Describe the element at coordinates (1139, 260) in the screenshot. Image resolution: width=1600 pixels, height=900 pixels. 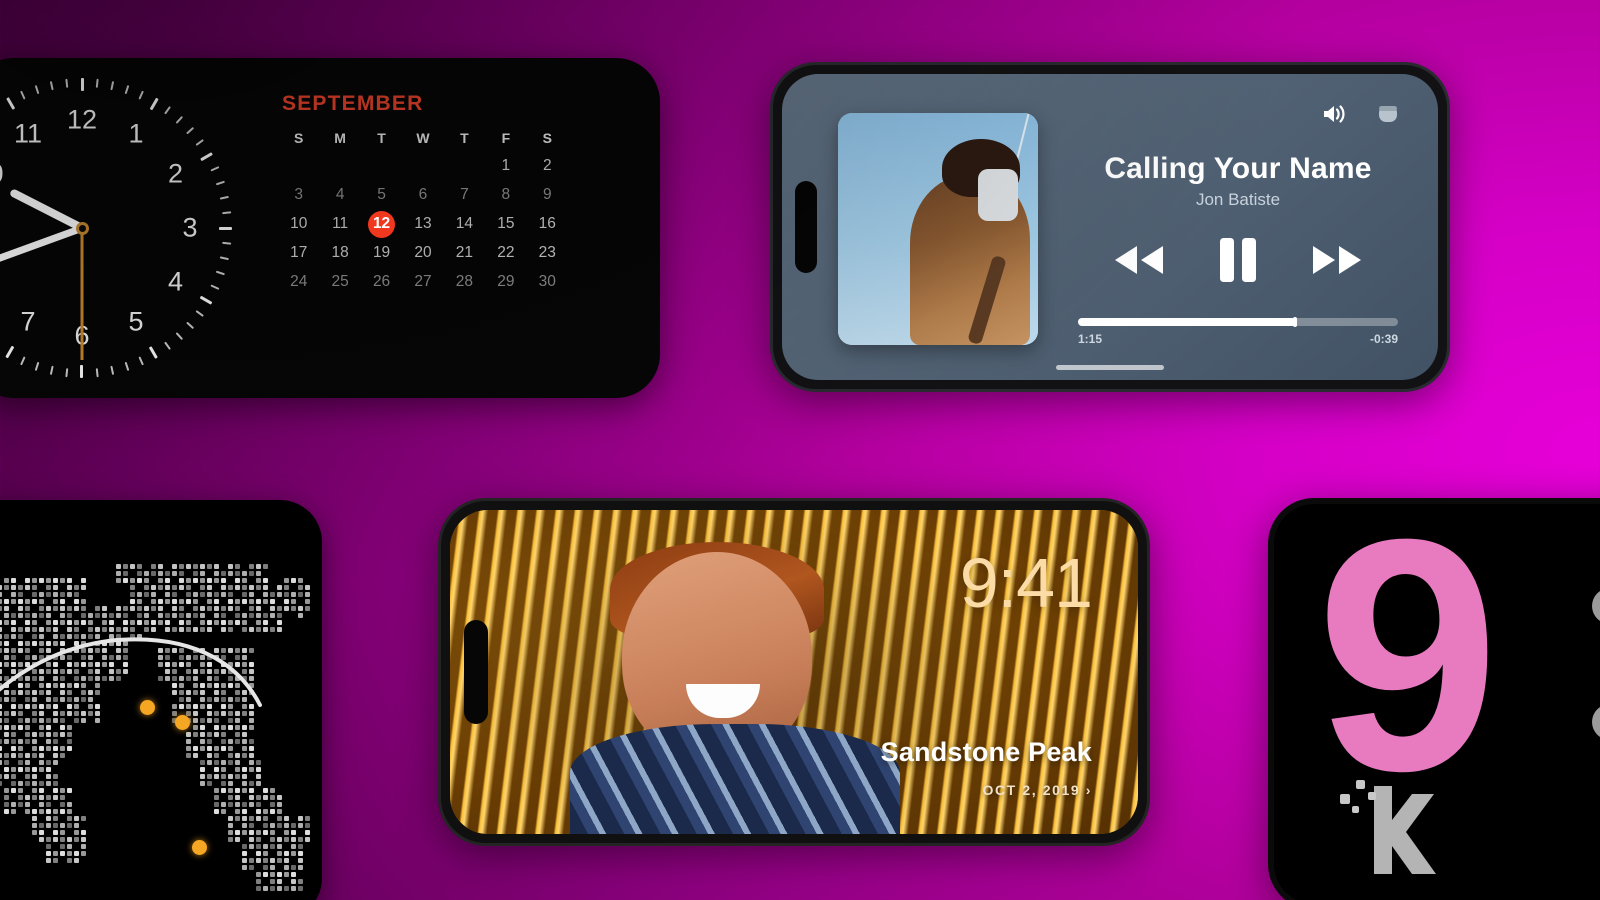
I see `rewind-button` at that location.